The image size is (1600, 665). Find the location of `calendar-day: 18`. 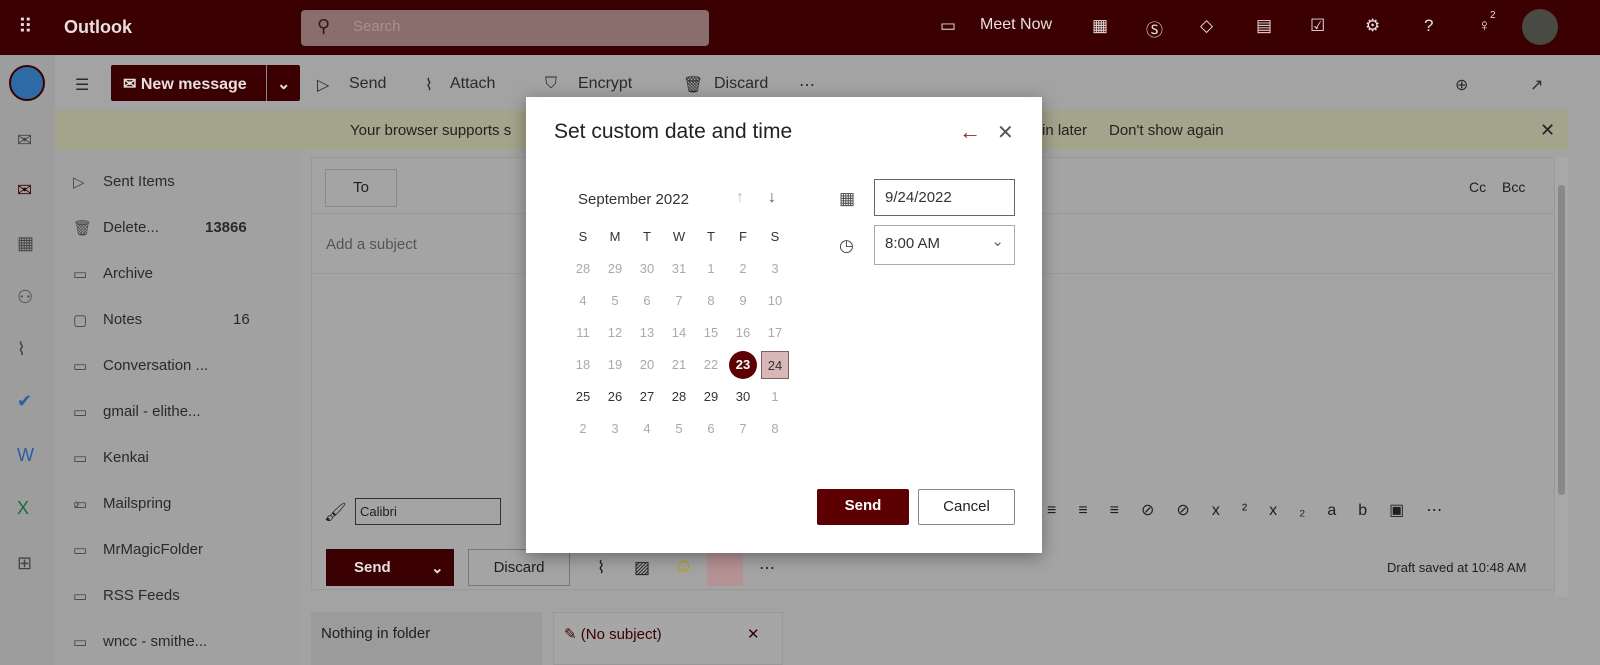

calendar-day: 18 is located at coordinates (583, 365).